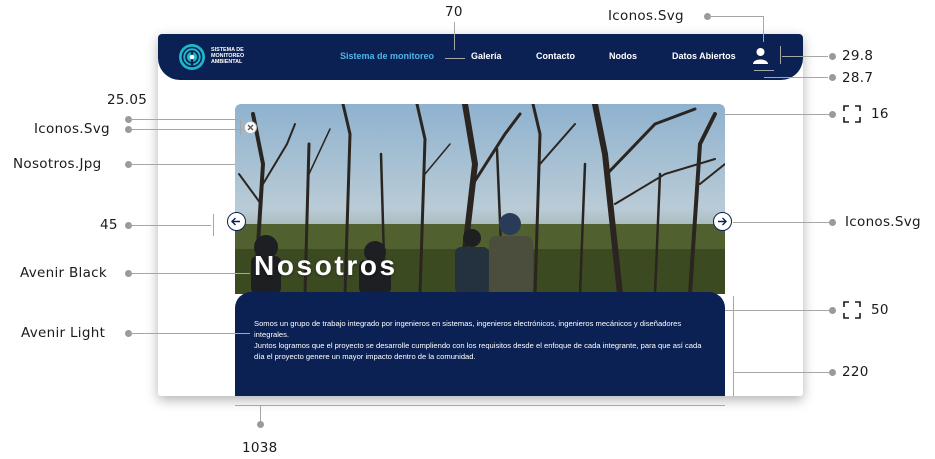 The width and height of the screenshot is (935, 459). Describe the element at coordinates (883, 222) in the screenshot. I see `annotation-icons-arrow: Iconos.Svg` at that location.